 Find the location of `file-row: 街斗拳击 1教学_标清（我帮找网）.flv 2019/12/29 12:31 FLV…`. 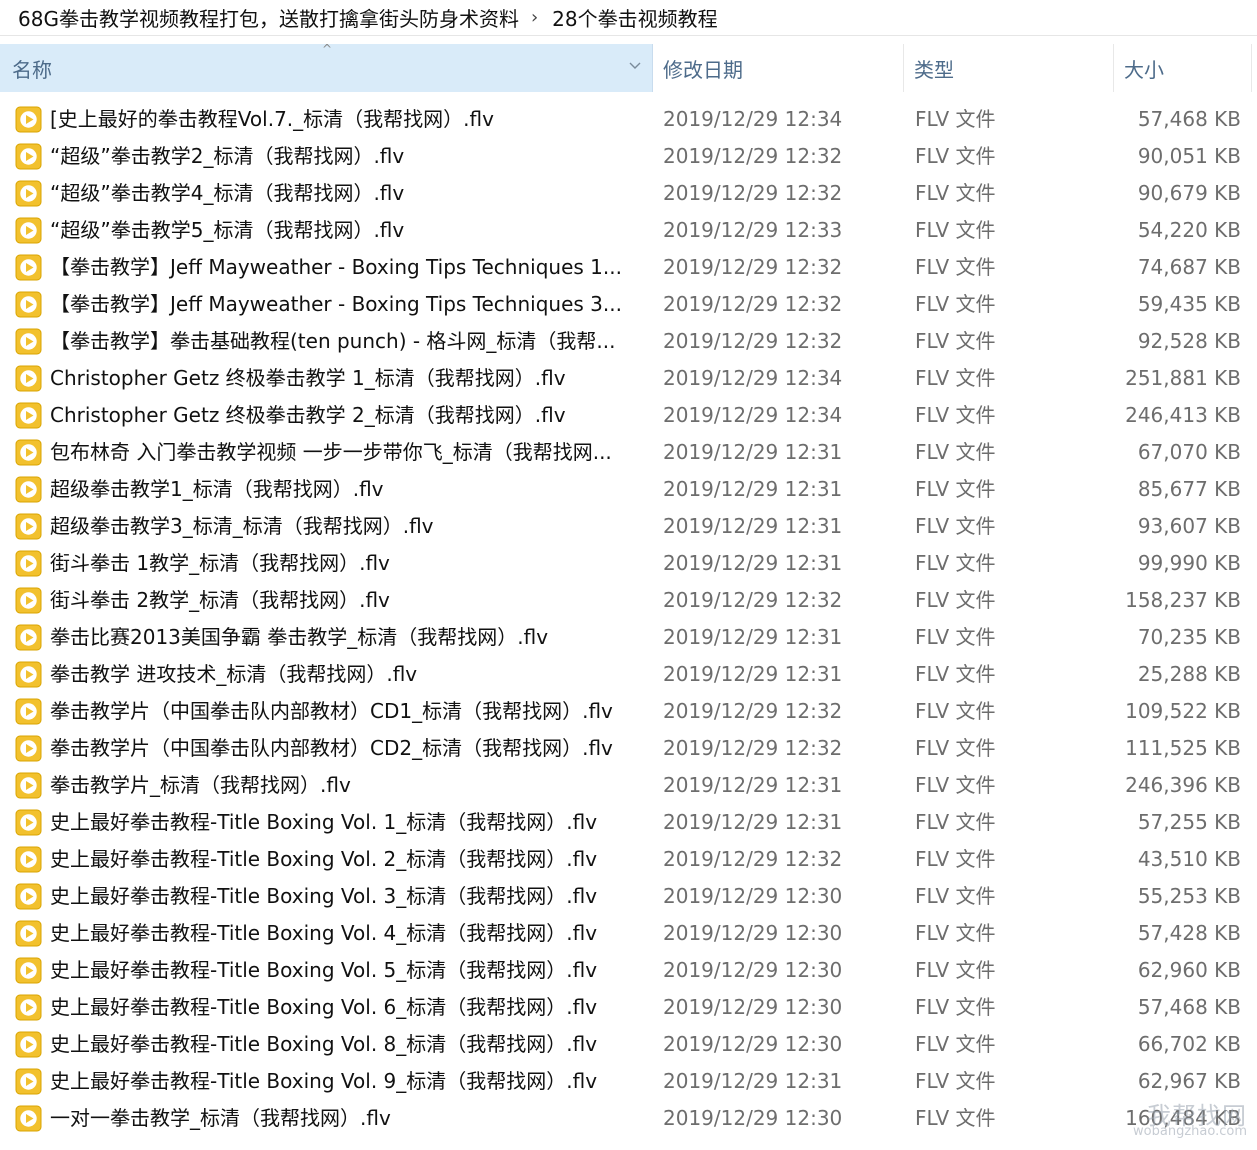

file-row: 街斗拳击 1教学_标清（我帮找网）.flv 2019/12/29 12:31 FLV… is located at coordinates (628, 563).